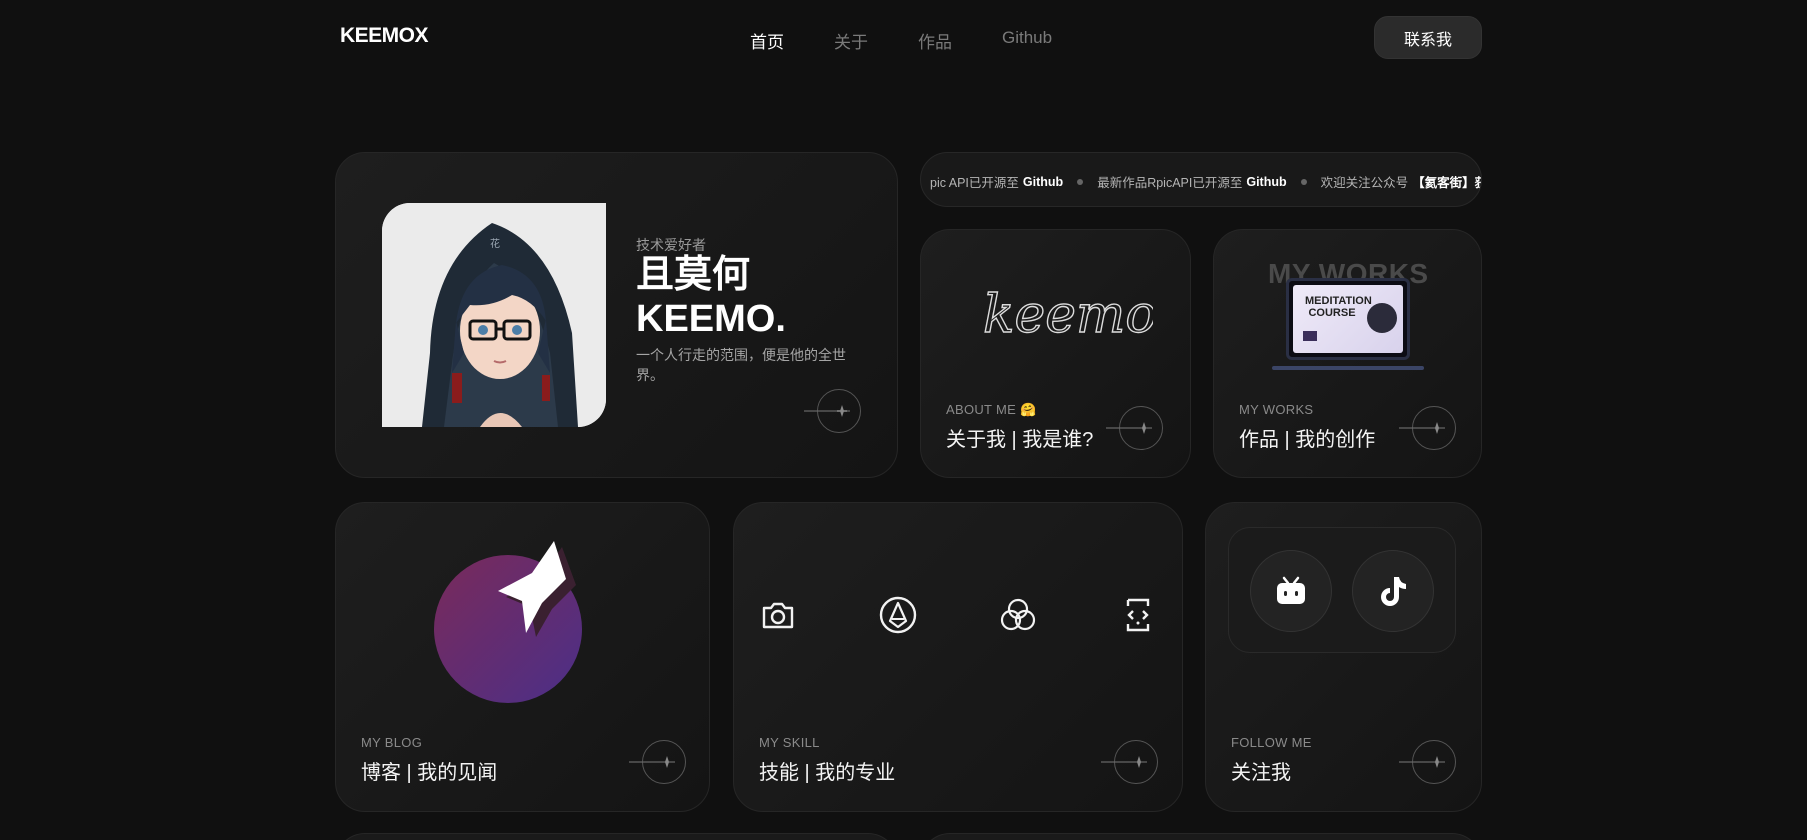 Image resolution: width=1807 pixels, height=840 pixels. I want to click on anime-avatar-icon: 花, so click(494, 315).